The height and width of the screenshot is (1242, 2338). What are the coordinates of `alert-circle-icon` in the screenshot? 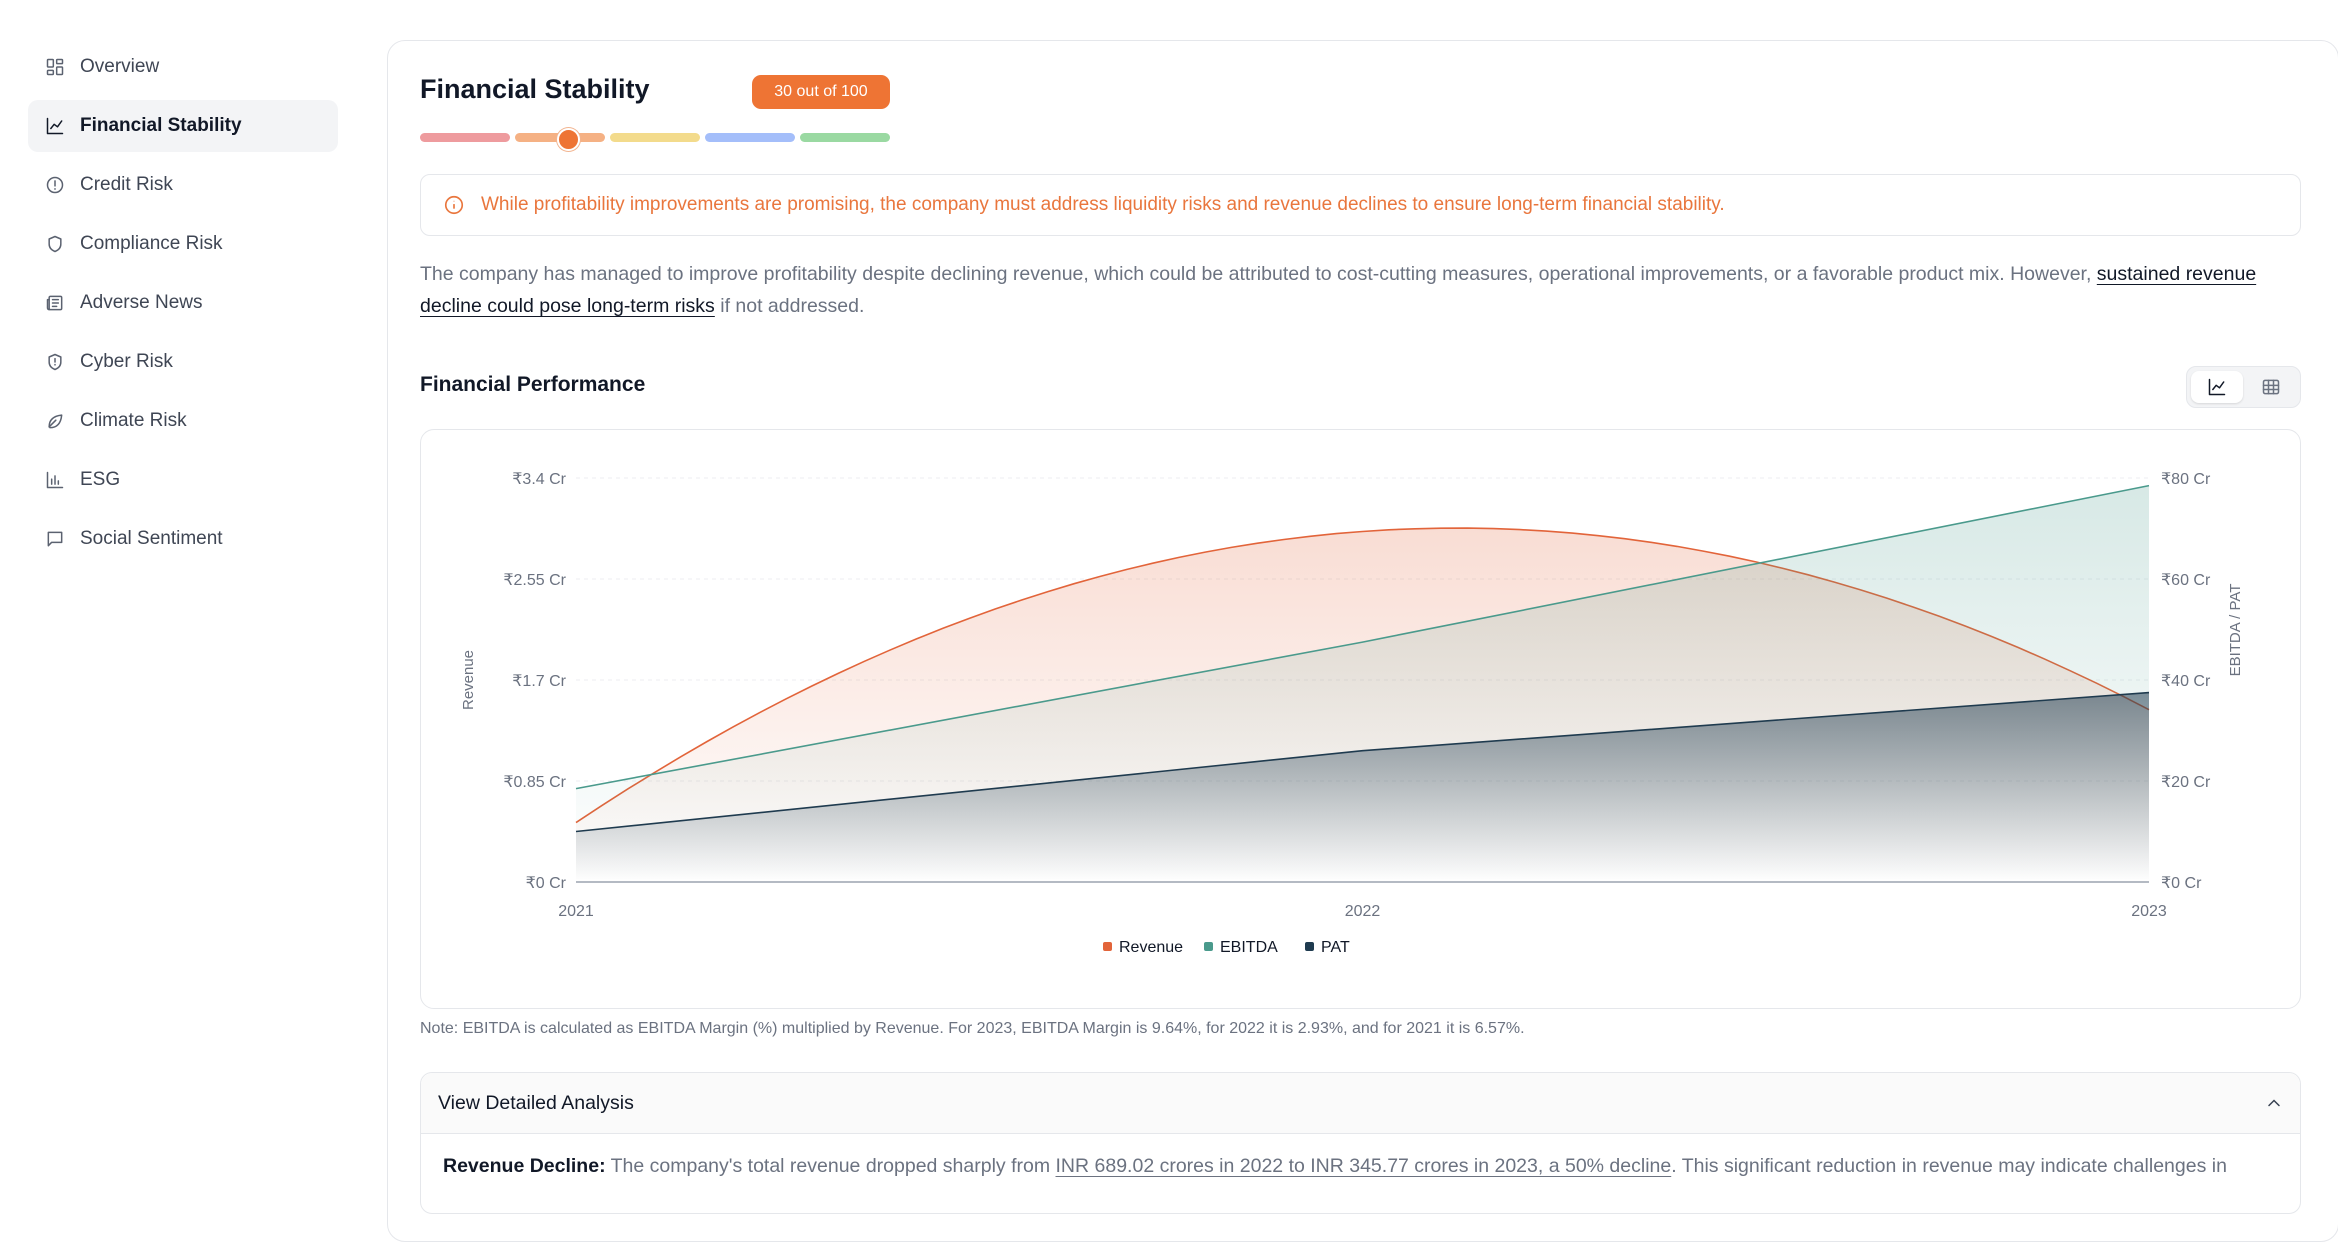 It's located at (55, 185).